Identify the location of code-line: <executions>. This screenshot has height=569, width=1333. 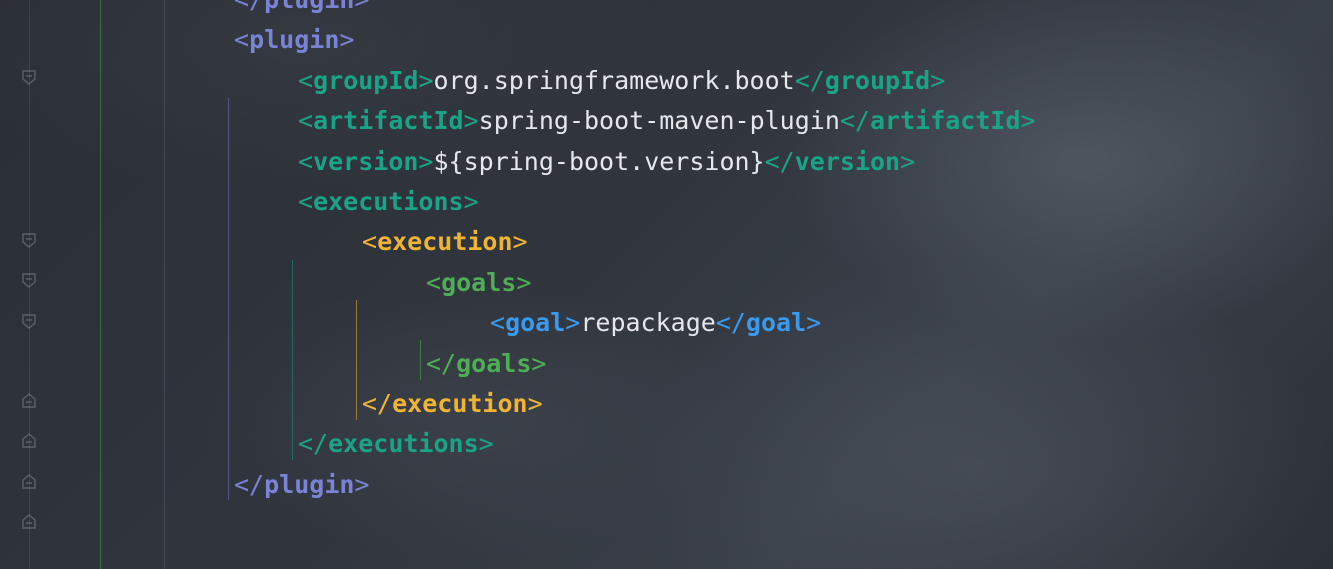
(388, 202).